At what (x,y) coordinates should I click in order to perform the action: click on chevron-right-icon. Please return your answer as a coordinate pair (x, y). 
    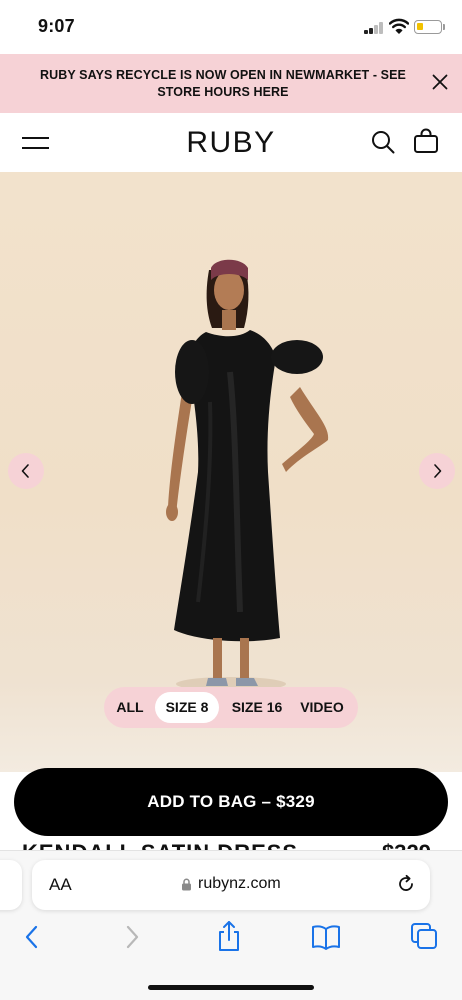
    Looking at the image, I should click on (438, 471).